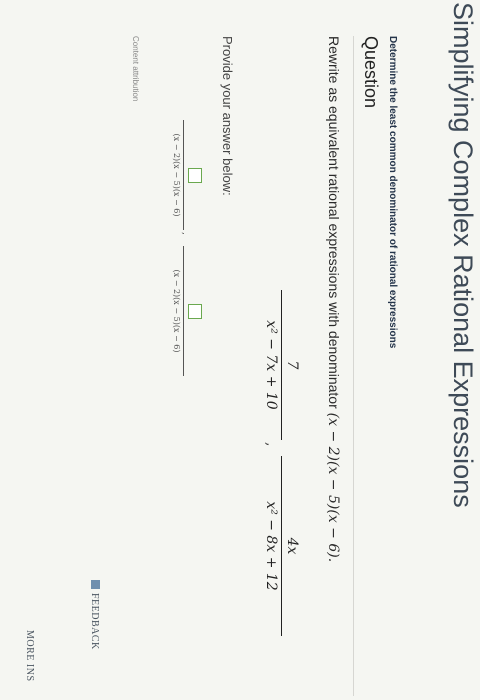 The height and width of the screenshot is (700, 480). What do you see at coordinates (333, 487) in the screenshot?
I see `prompt-math: (x − 2)(x − 5)(x − 6).` at bounding box center [333, 487].